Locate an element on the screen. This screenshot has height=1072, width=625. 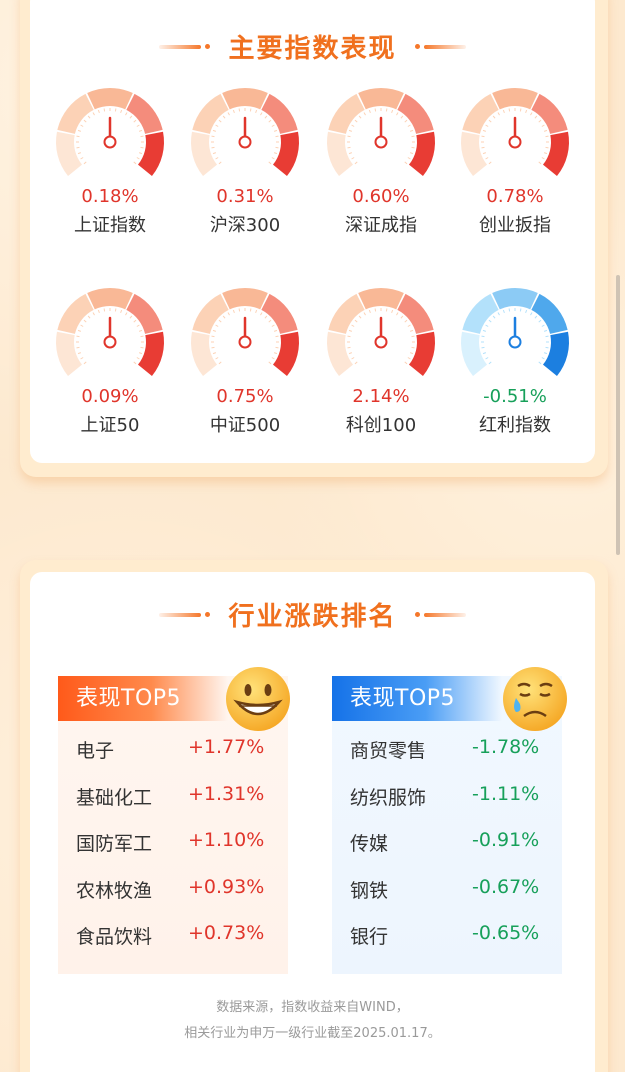
index-gauge-card: 0.78% 创业扳指 is located at coordinates (515, 159).